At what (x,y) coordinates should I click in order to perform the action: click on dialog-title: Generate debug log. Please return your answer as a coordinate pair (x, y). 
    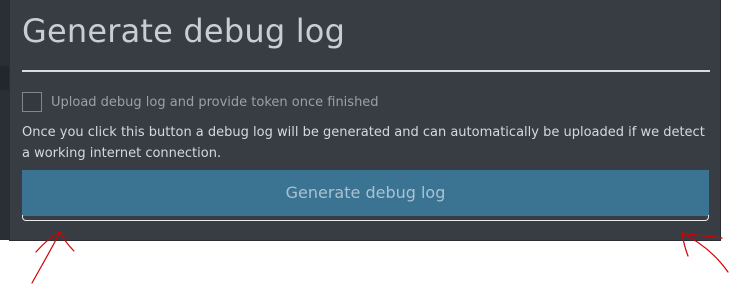
    Looking at the image, I should click on (184, 31).